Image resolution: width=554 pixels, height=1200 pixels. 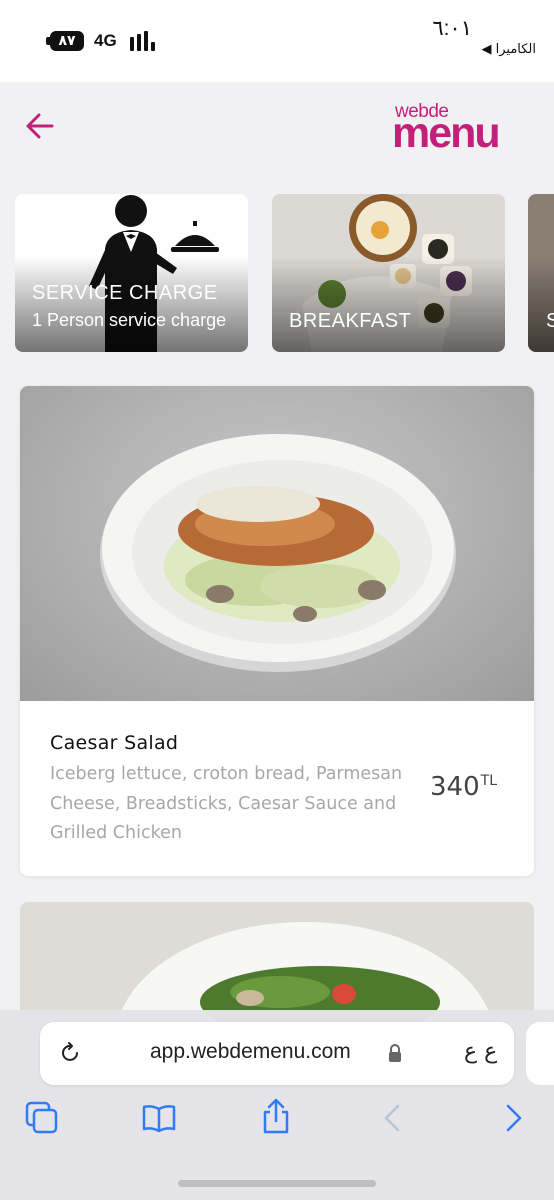 I want to click on category-breakfast: BREAKFAST, so click(x=388, y=273).